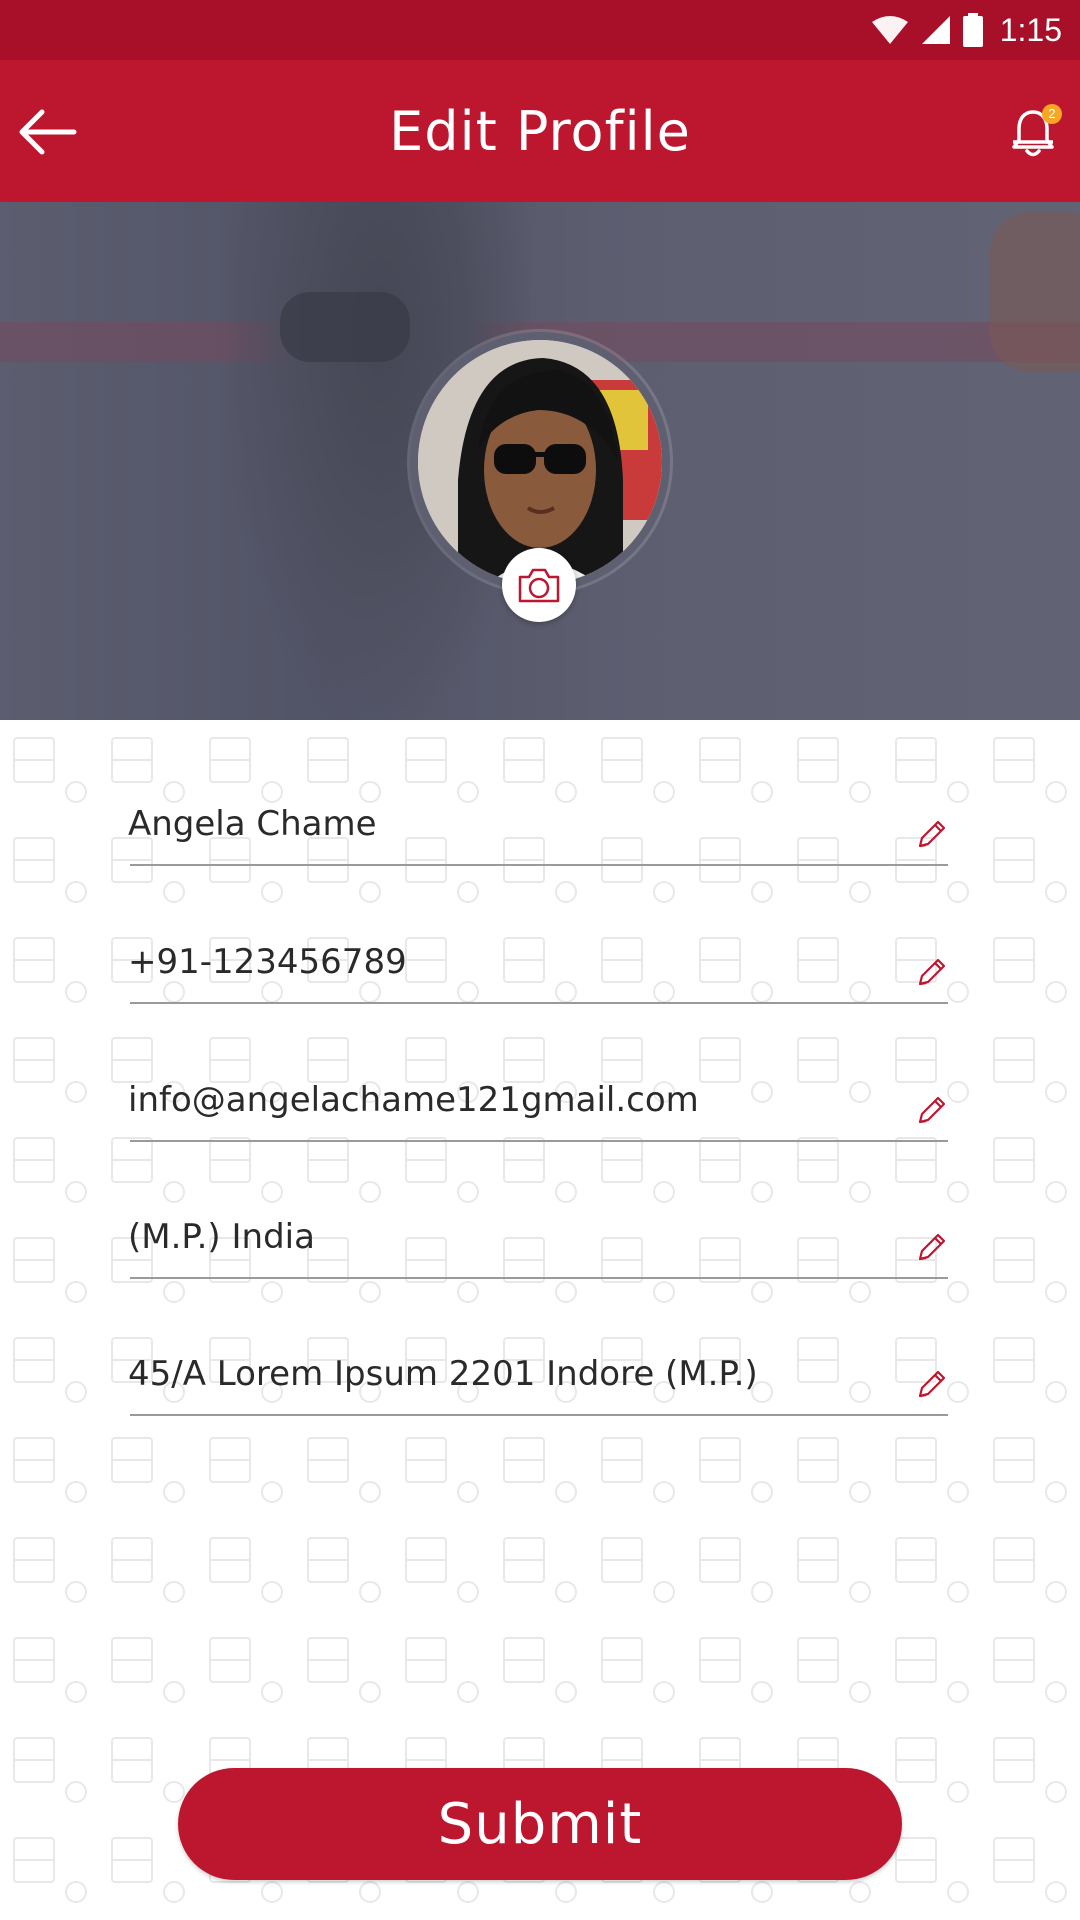  I want to click on phone-value: +91-123456789, so click(267, 962).